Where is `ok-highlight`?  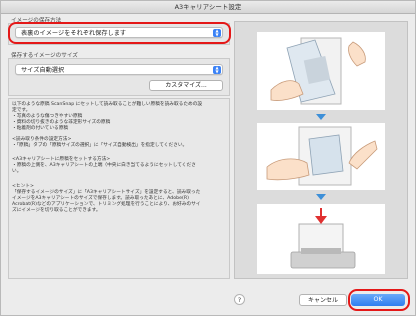
ok-highlight is located at coordinates (379, 300).